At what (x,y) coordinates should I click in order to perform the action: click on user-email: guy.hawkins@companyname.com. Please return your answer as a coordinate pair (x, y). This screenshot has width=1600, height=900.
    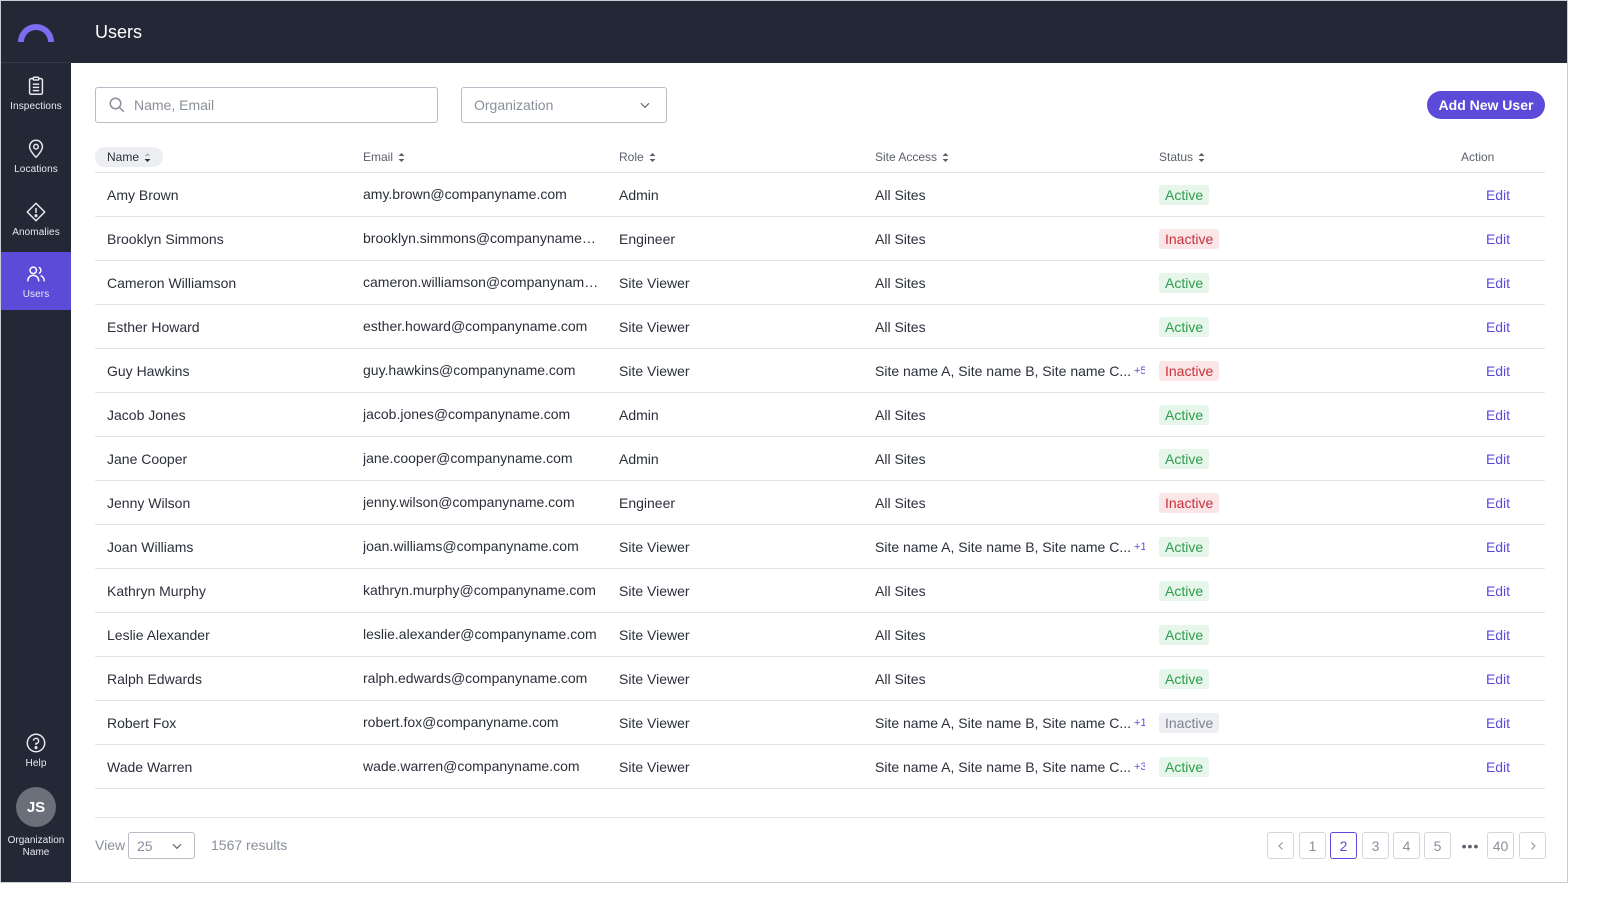
    Looking at the image, I should click on (469, 370).